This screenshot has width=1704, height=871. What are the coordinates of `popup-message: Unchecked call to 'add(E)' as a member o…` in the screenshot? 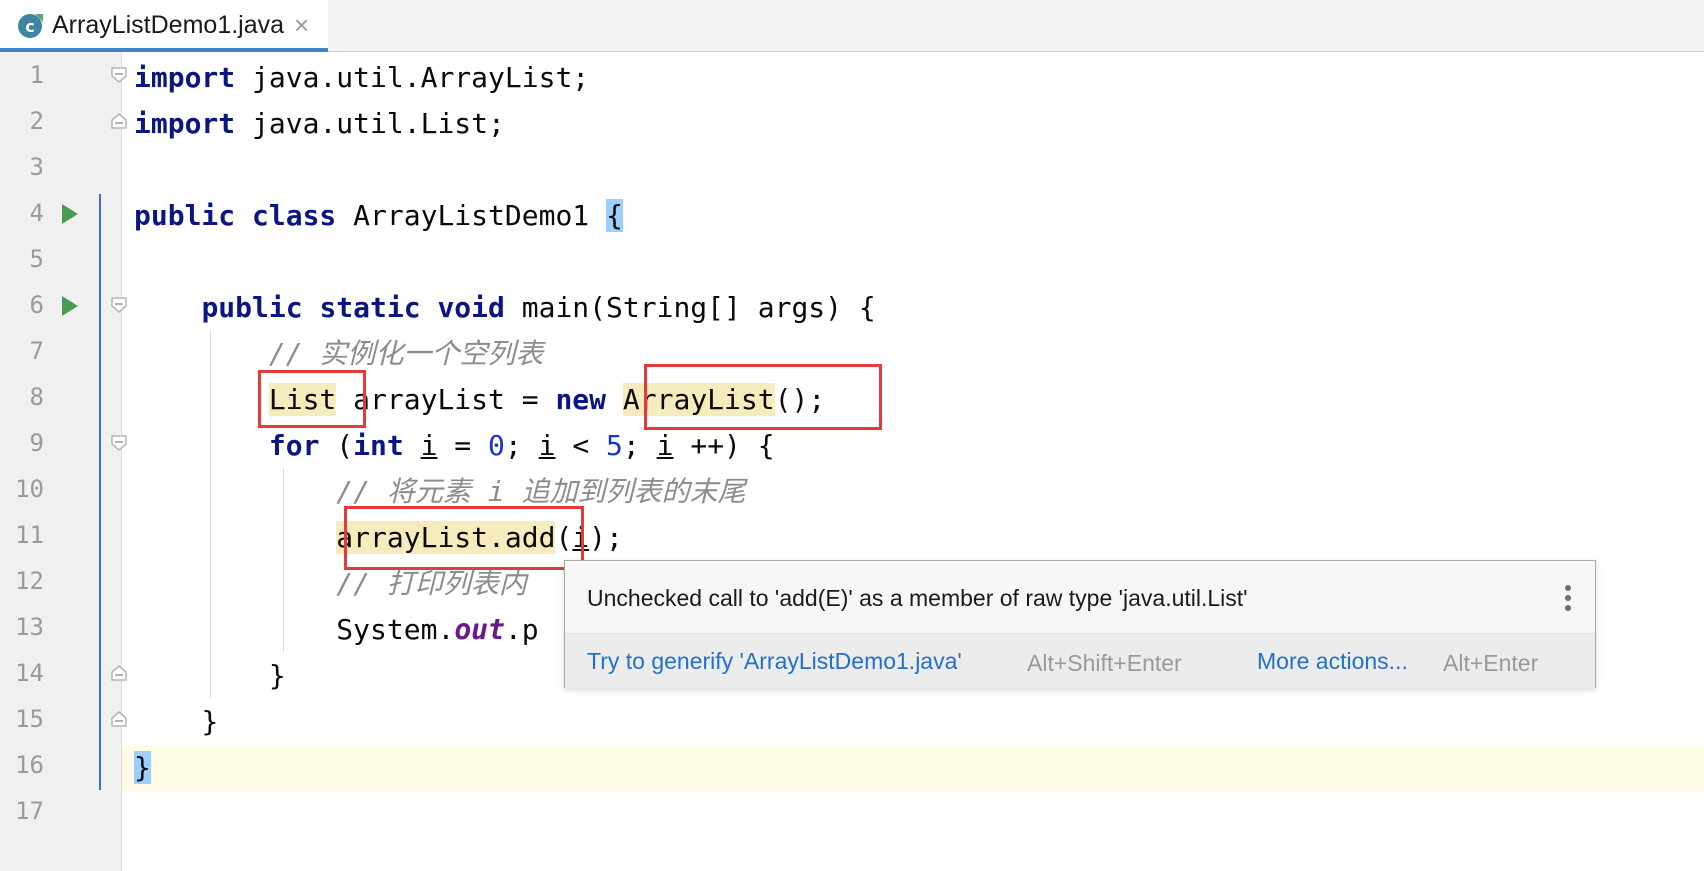 It's located at (917, 598).